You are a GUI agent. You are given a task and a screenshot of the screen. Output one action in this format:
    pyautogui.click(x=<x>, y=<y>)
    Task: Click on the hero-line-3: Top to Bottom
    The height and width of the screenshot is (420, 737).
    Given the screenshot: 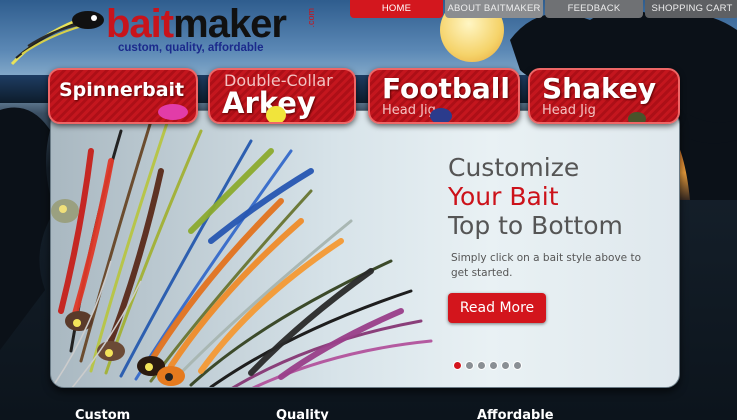 What is the action you would take?
    pyautogui.click(x=535, y=225)
    